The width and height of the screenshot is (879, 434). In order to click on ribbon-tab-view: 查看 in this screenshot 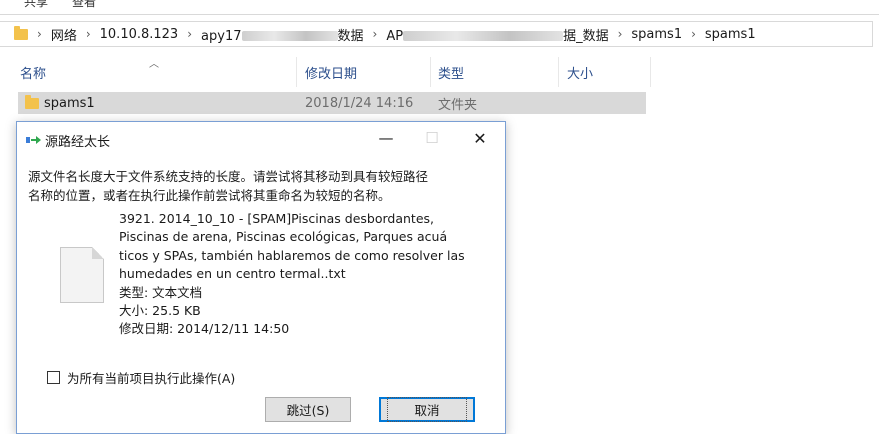, I will do `click(84, 5)`.